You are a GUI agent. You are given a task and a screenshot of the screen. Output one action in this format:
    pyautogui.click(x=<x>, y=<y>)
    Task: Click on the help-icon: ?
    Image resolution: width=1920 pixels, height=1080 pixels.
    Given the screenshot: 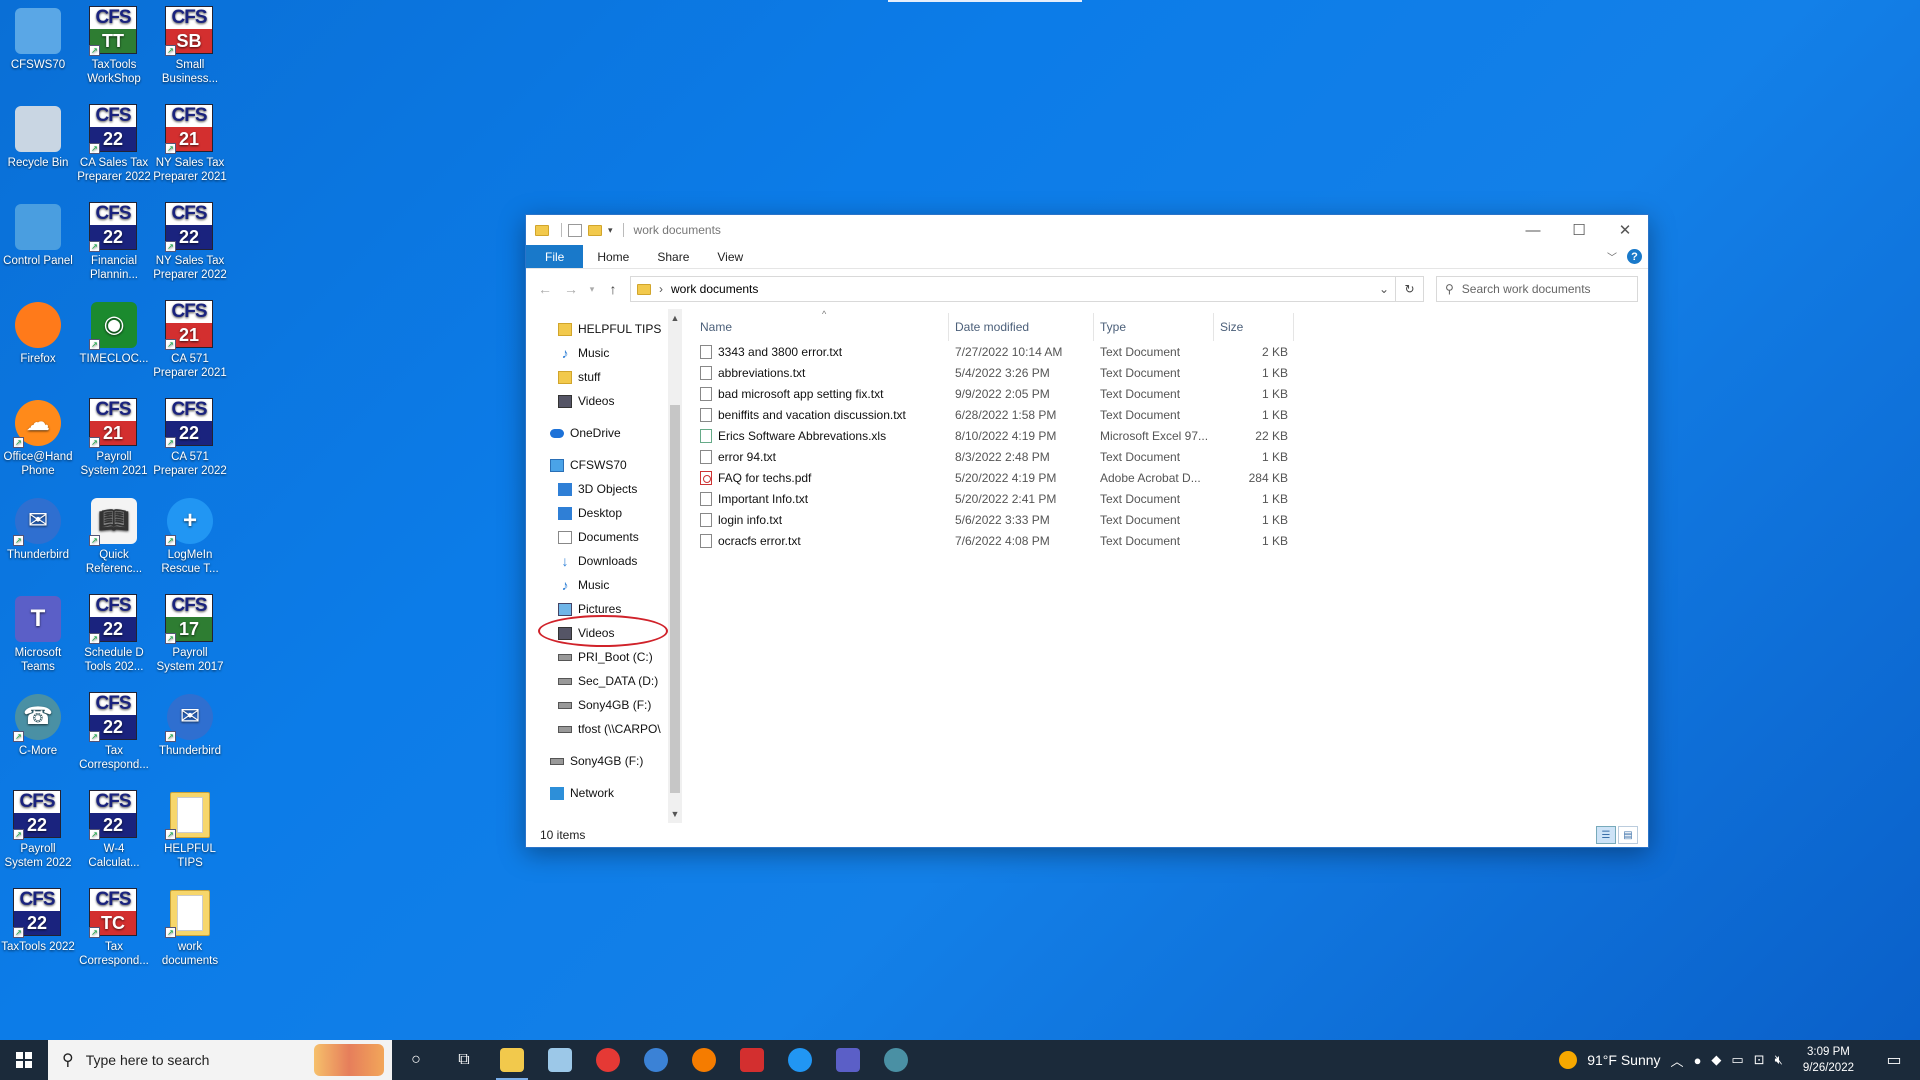 What is the action you would take?
    pyautogui.click(x=1634, y=256)
    